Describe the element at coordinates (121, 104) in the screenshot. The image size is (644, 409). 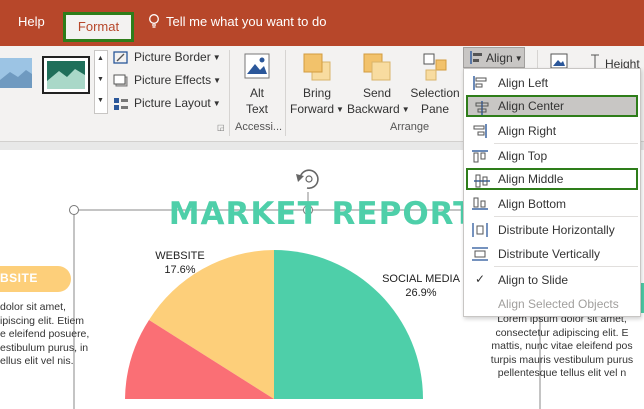
I see `picture-layout-icon` at that location.